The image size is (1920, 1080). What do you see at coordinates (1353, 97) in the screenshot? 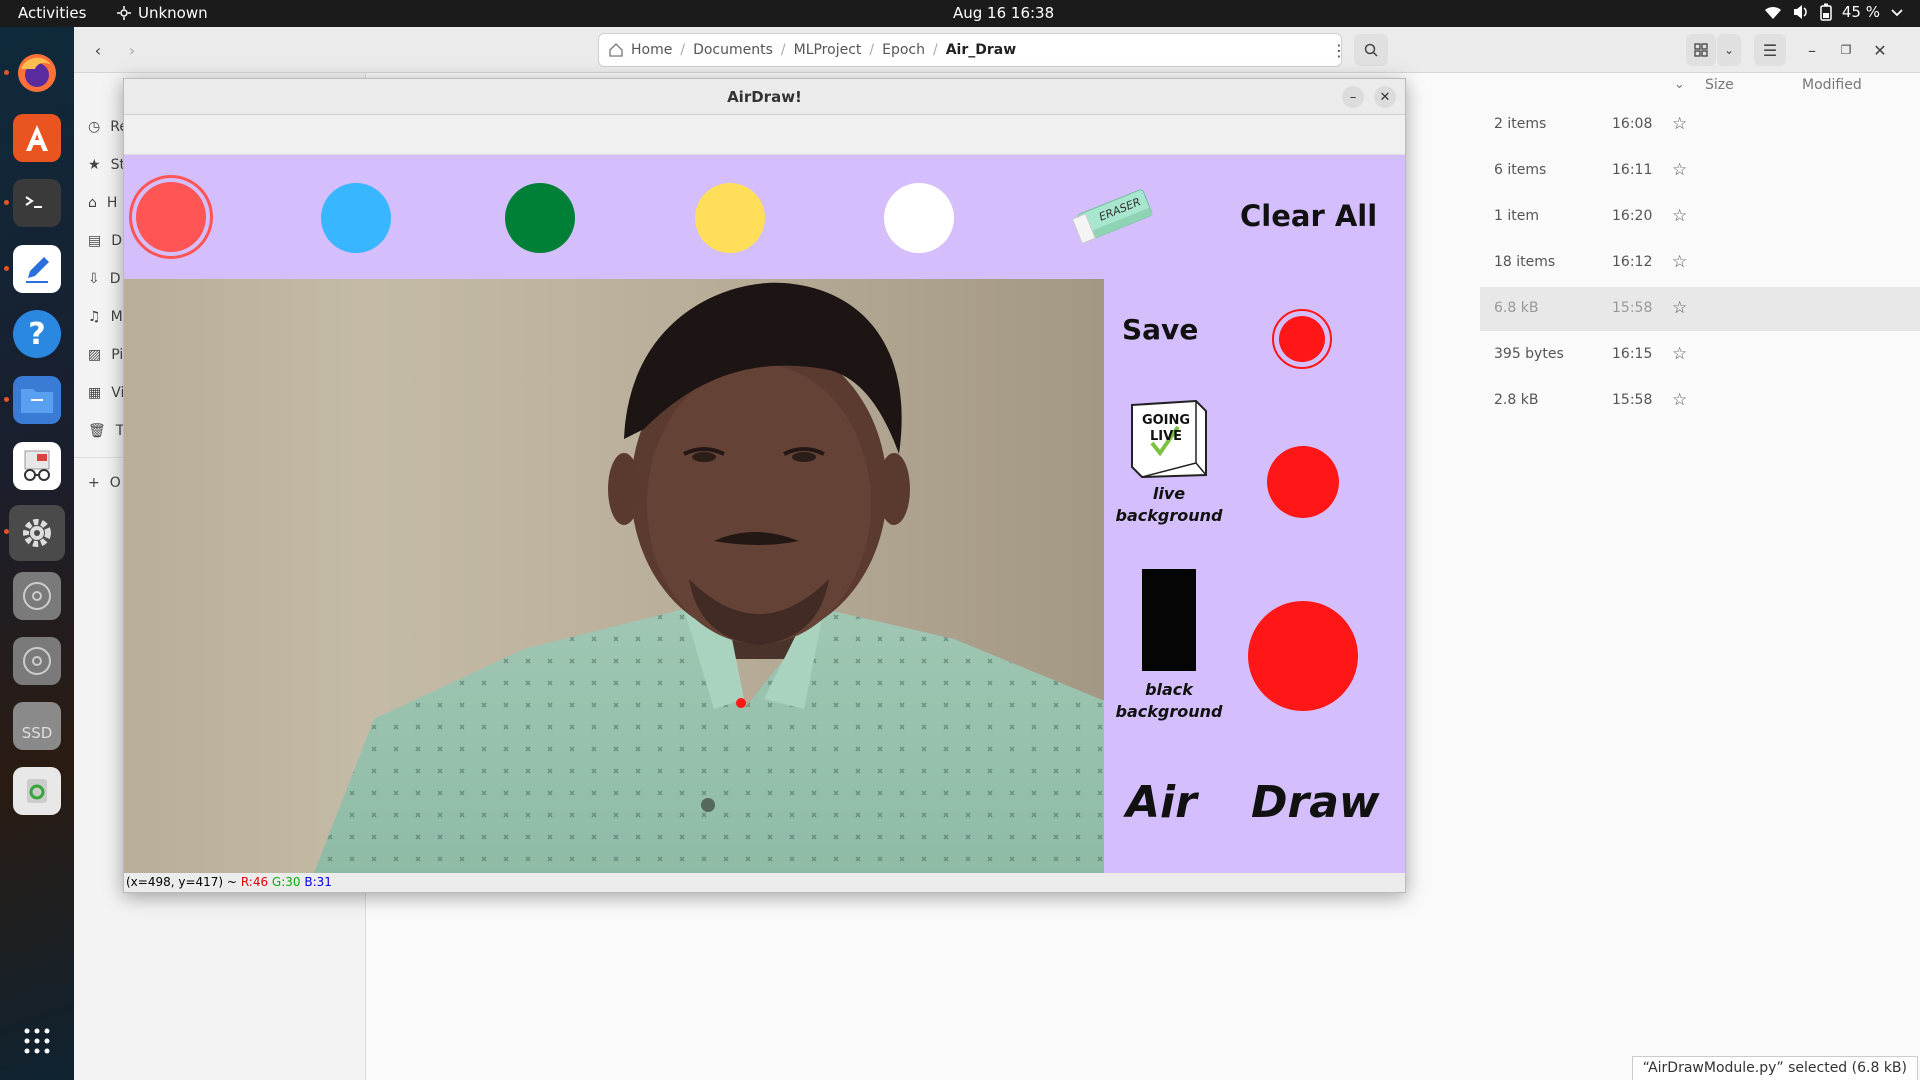
I see `airdraw-minimize-button: –` at bounding box center [1353, 97].